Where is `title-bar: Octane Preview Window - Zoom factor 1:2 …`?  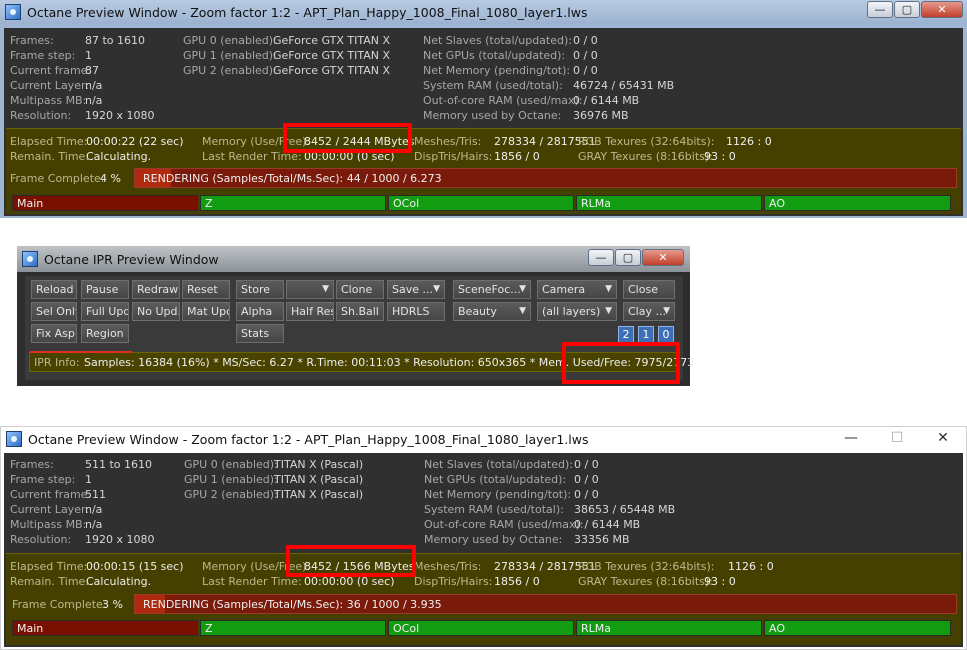 title-bar: Octane Preview Window - Zoom factor 1:2 … is located at coordinates (483, 12).